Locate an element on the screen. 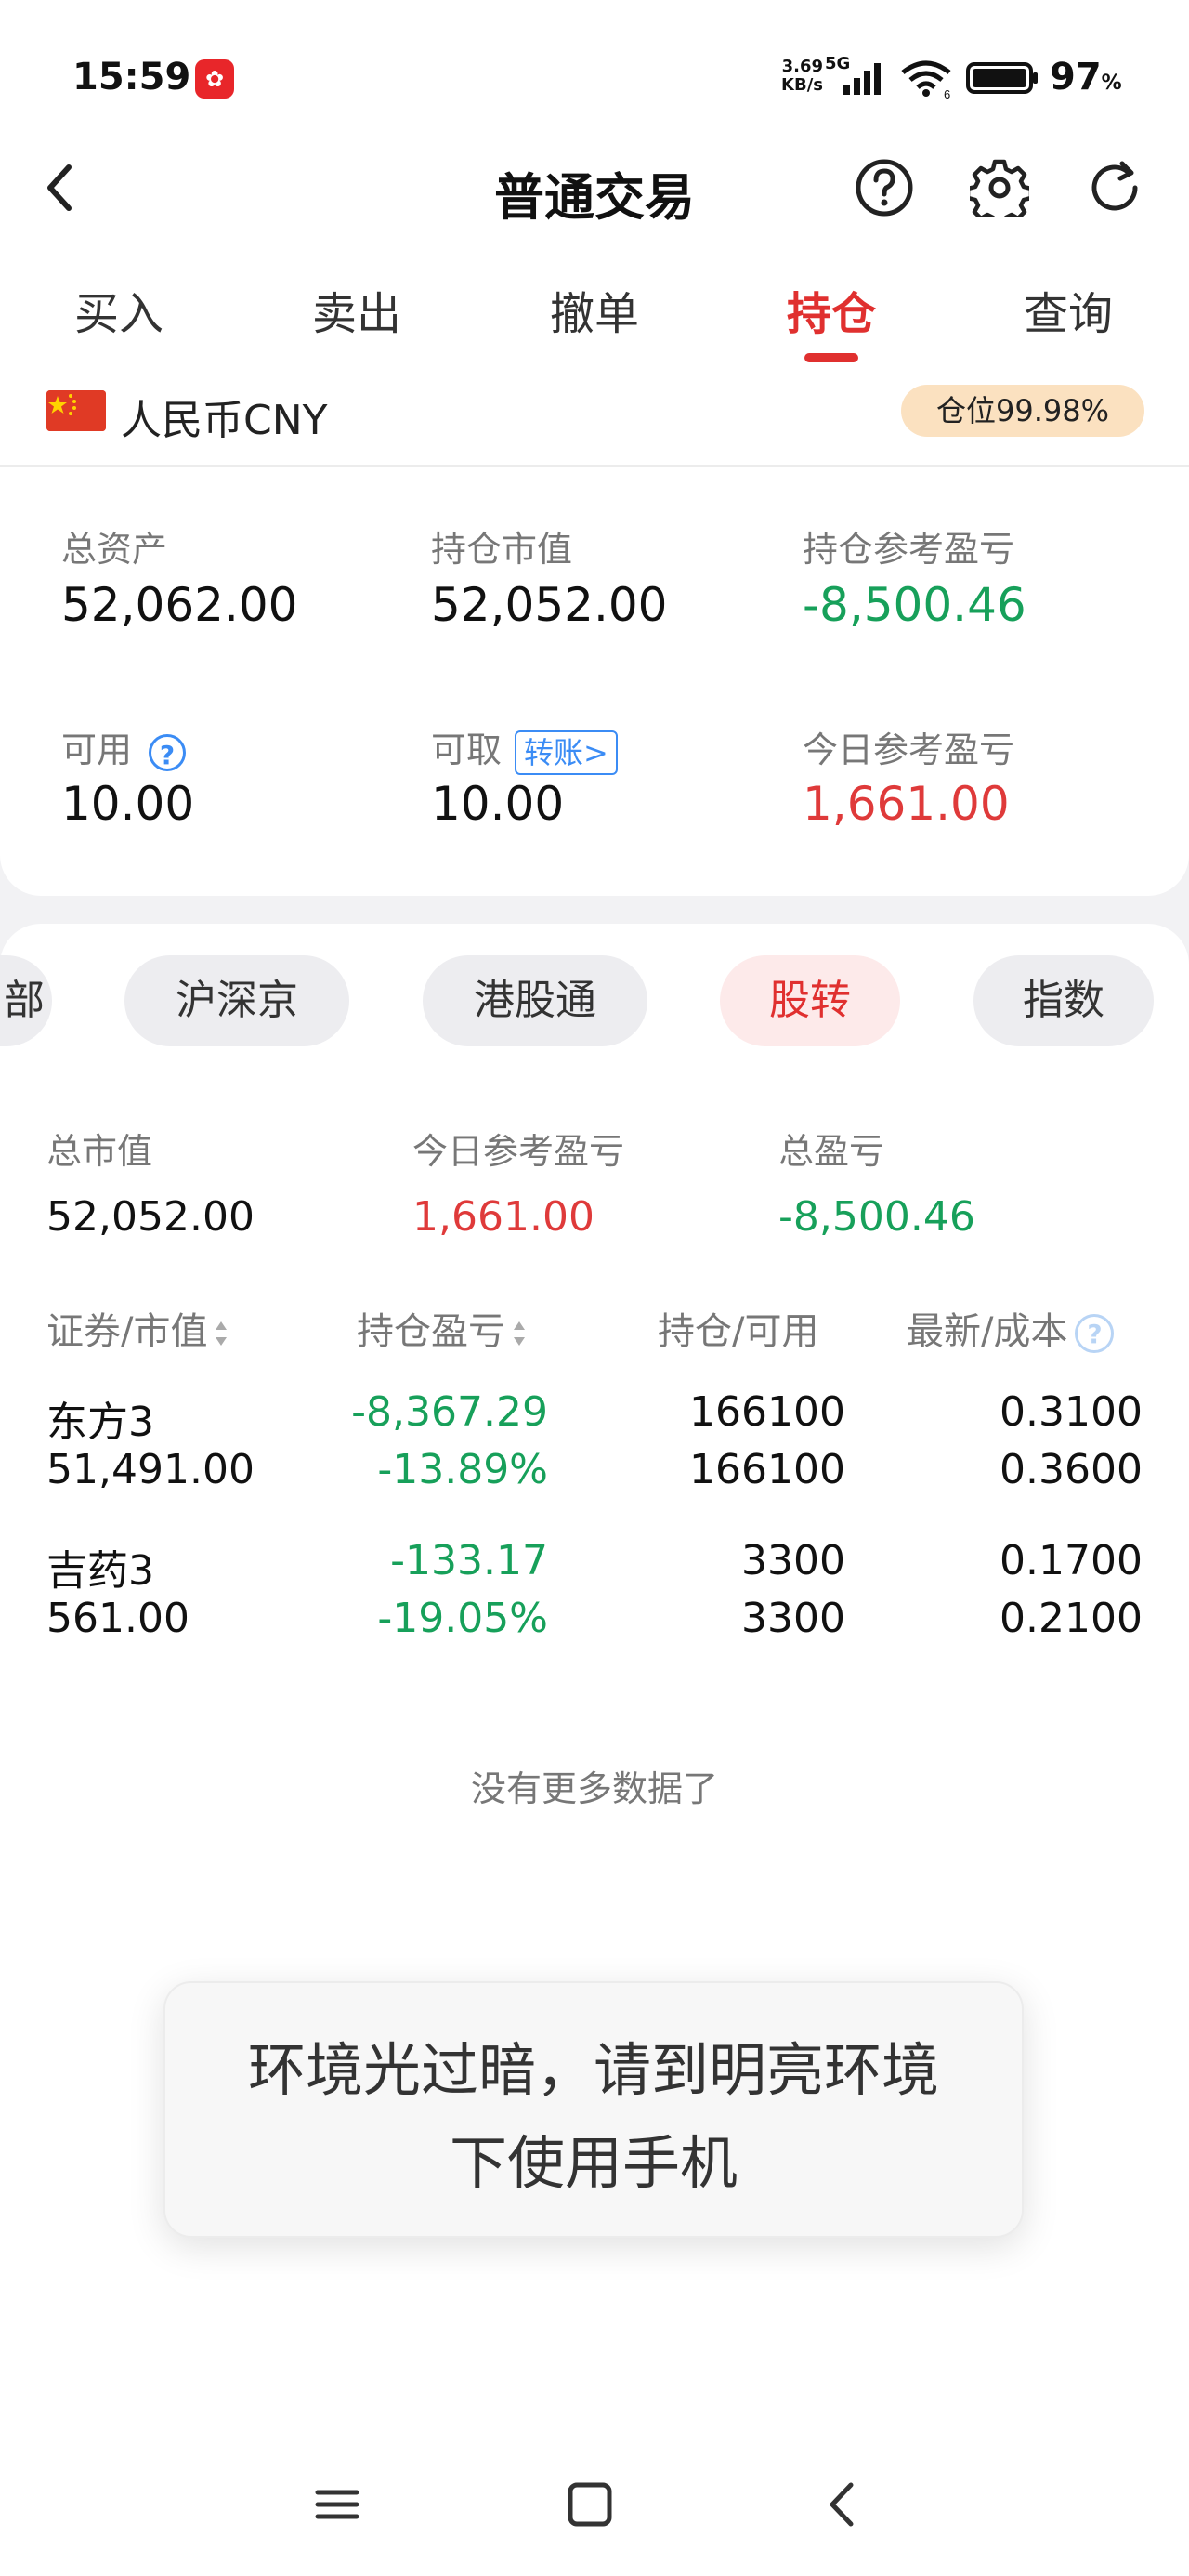 The height and width of the screenshot is (2576, 1189). tab-cancel: 撤单 is located at coordinates (594, 309).